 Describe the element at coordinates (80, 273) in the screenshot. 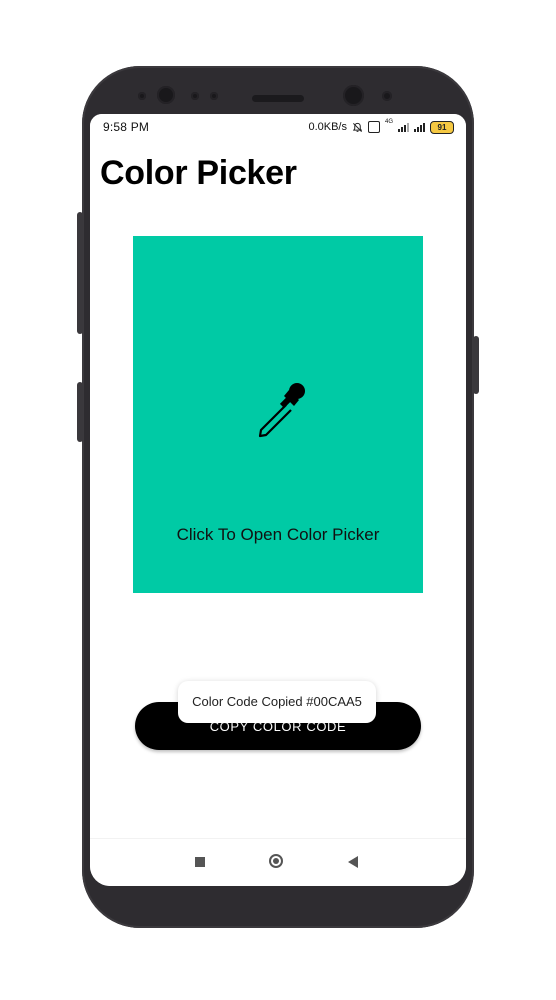

I see `volume-up-button` at that location.